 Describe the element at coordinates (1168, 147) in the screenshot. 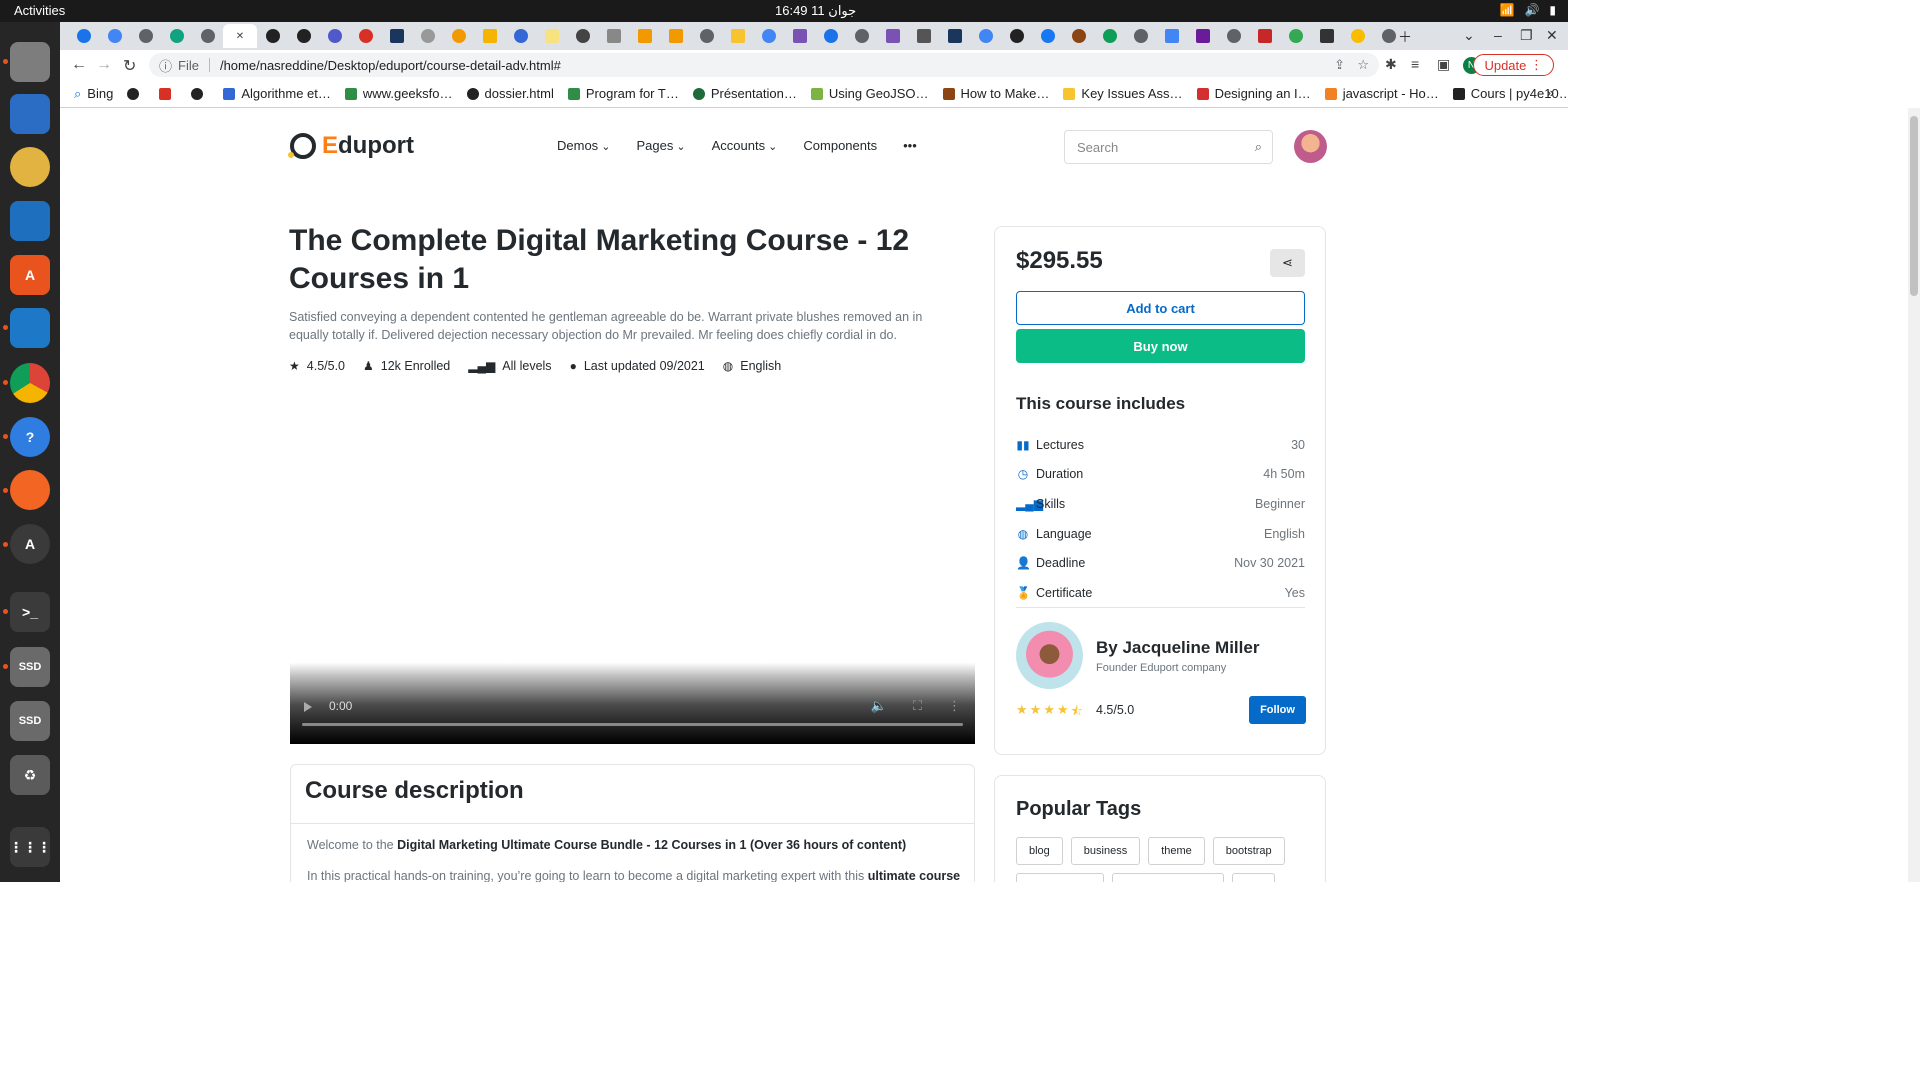

I see `search-input: Search ⌕` at that location.